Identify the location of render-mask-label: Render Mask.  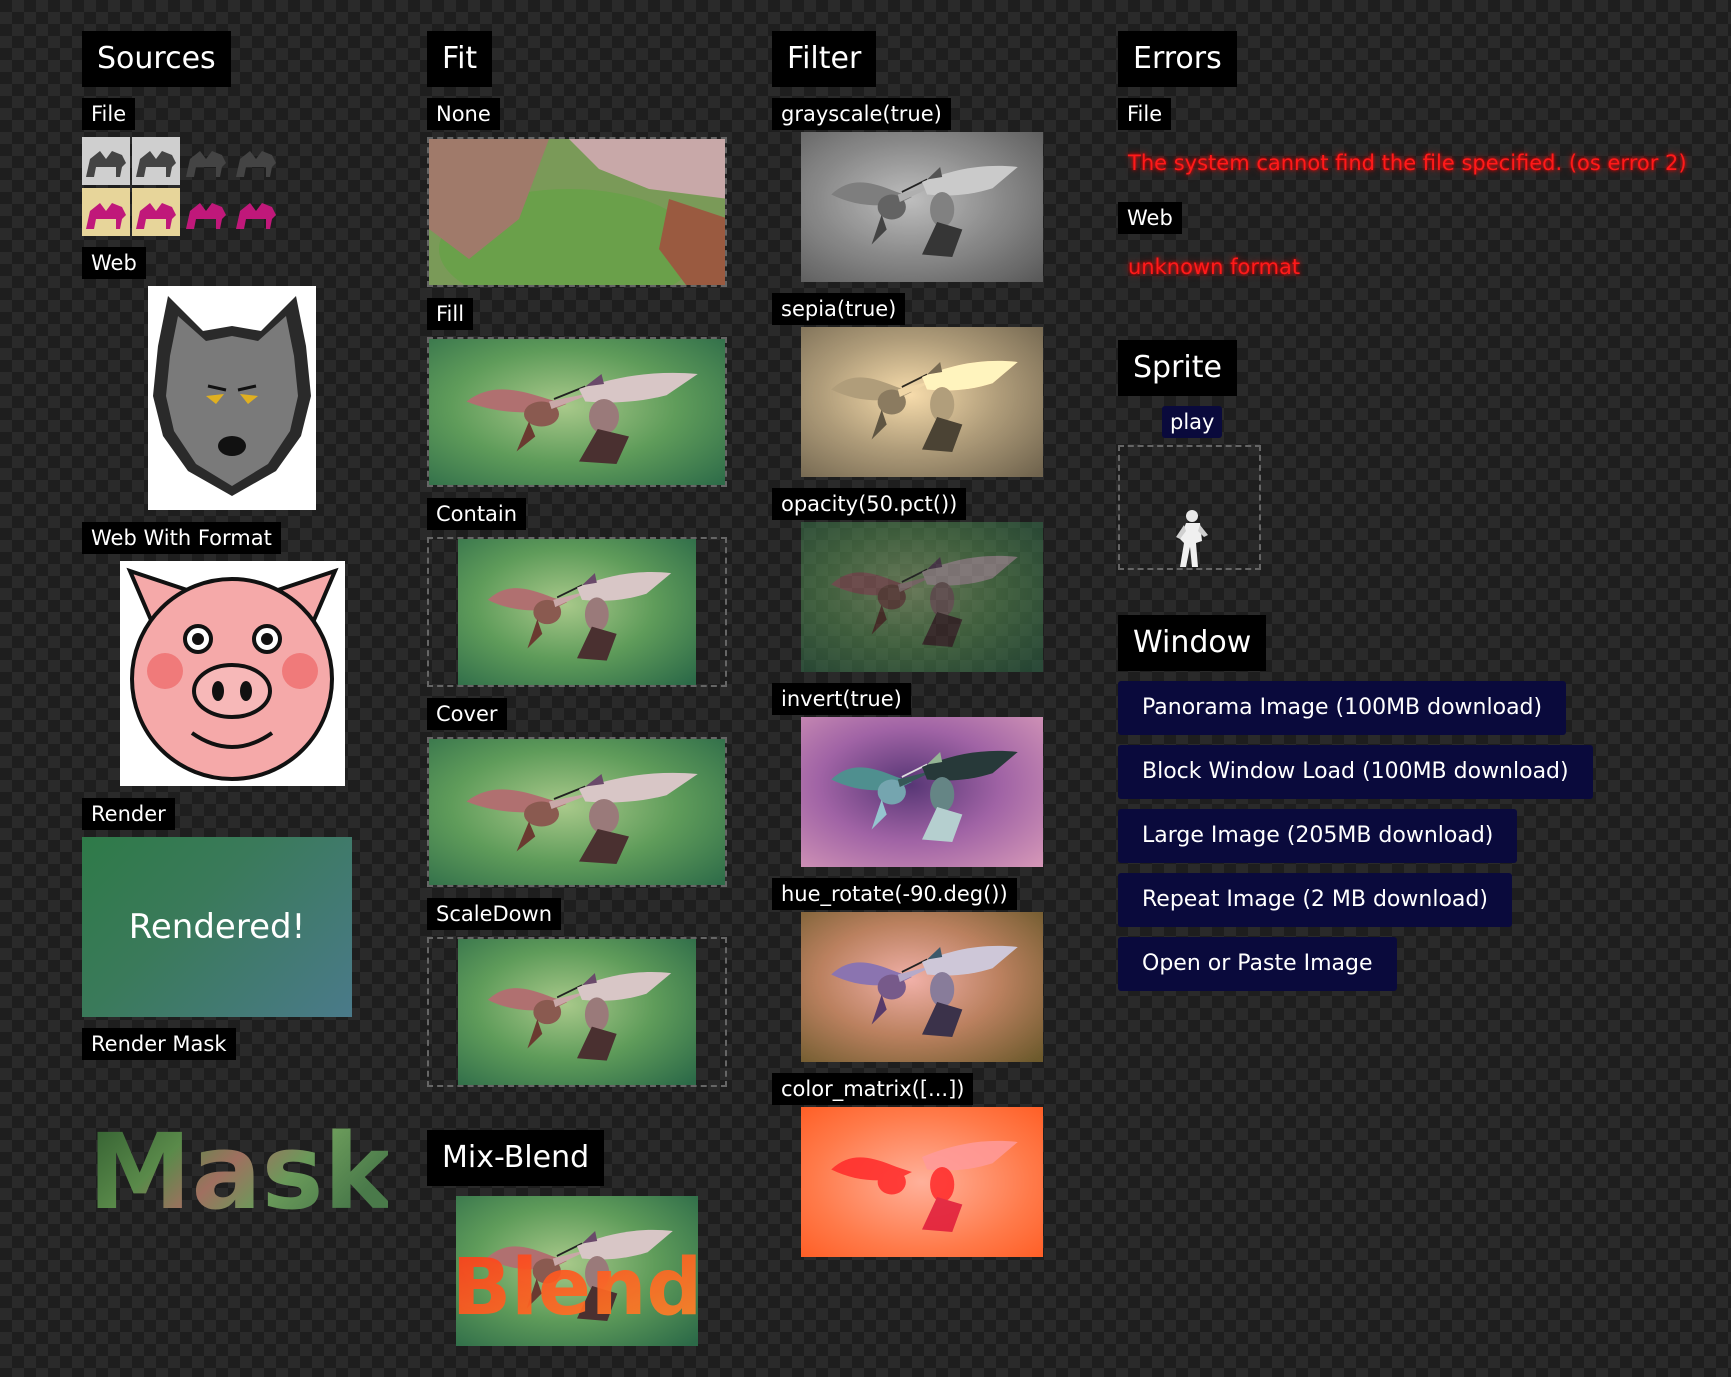
(159, 1044).